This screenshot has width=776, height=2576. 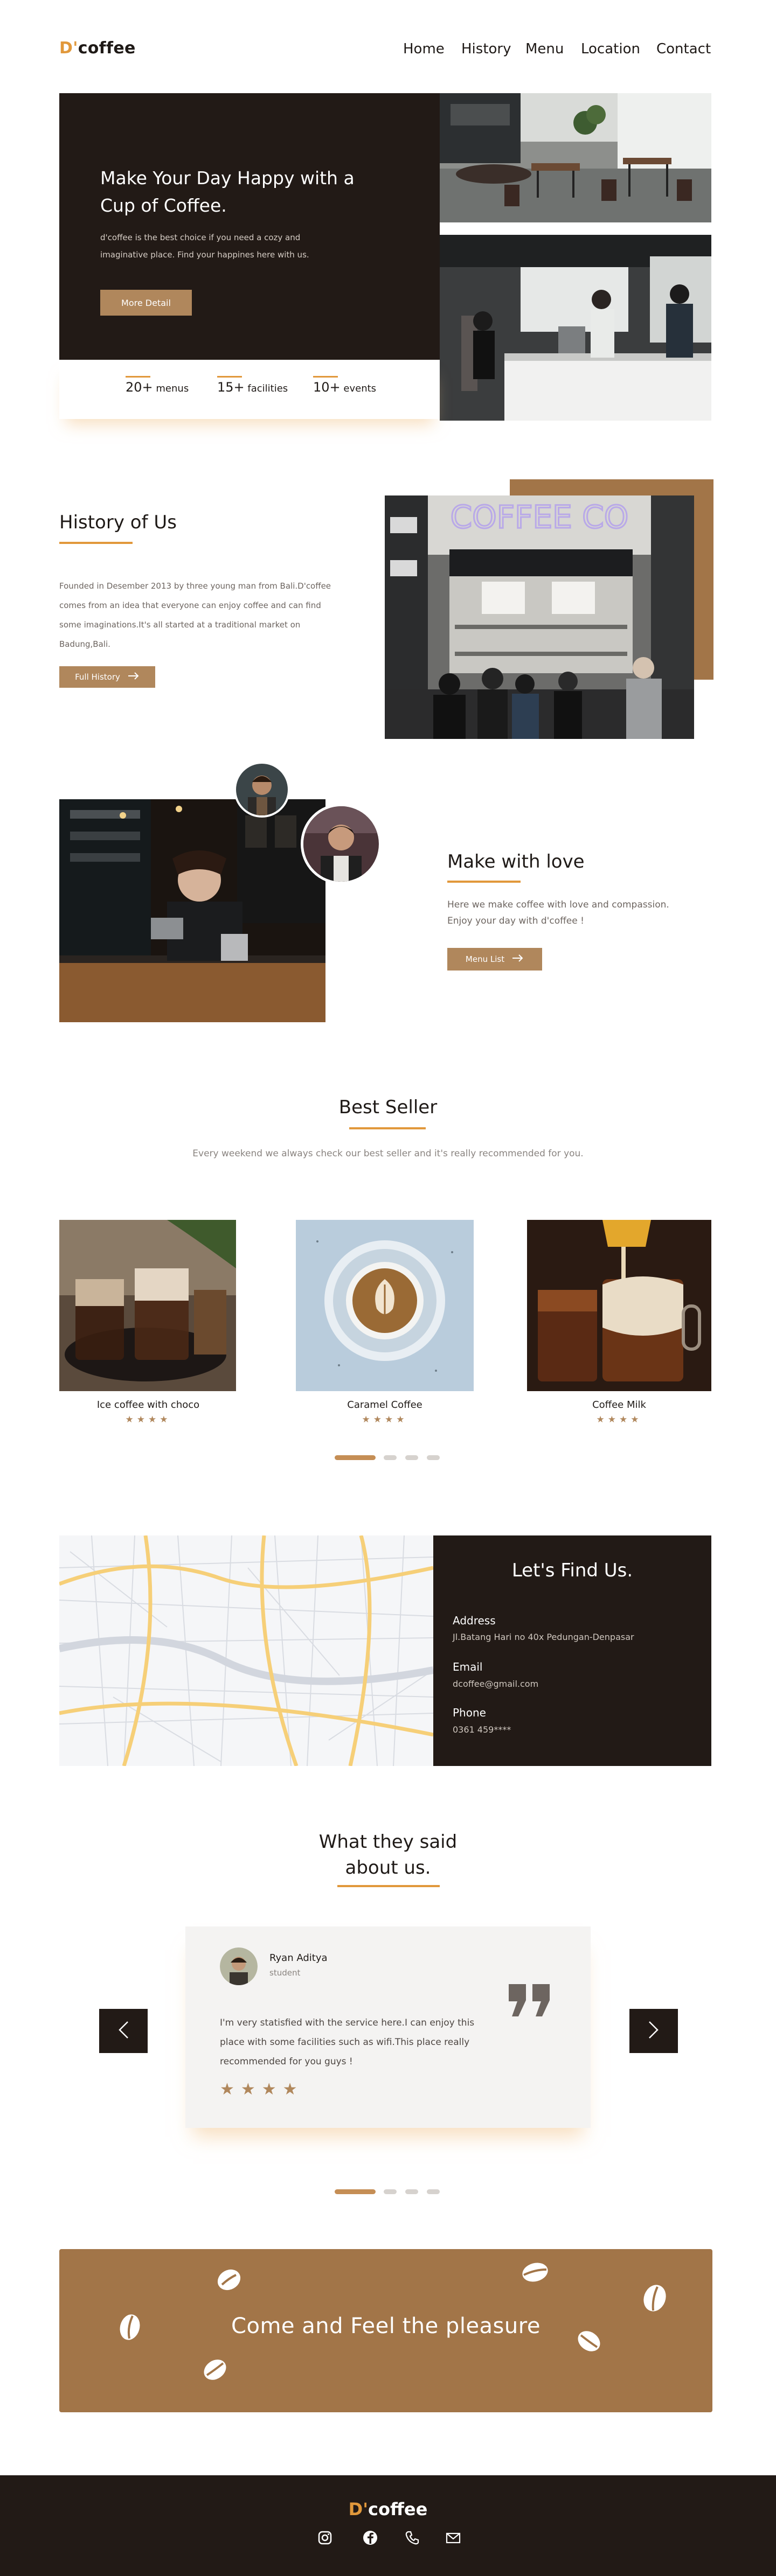 I want to click on full-history-button: Full History, so click(x=107, y=677).